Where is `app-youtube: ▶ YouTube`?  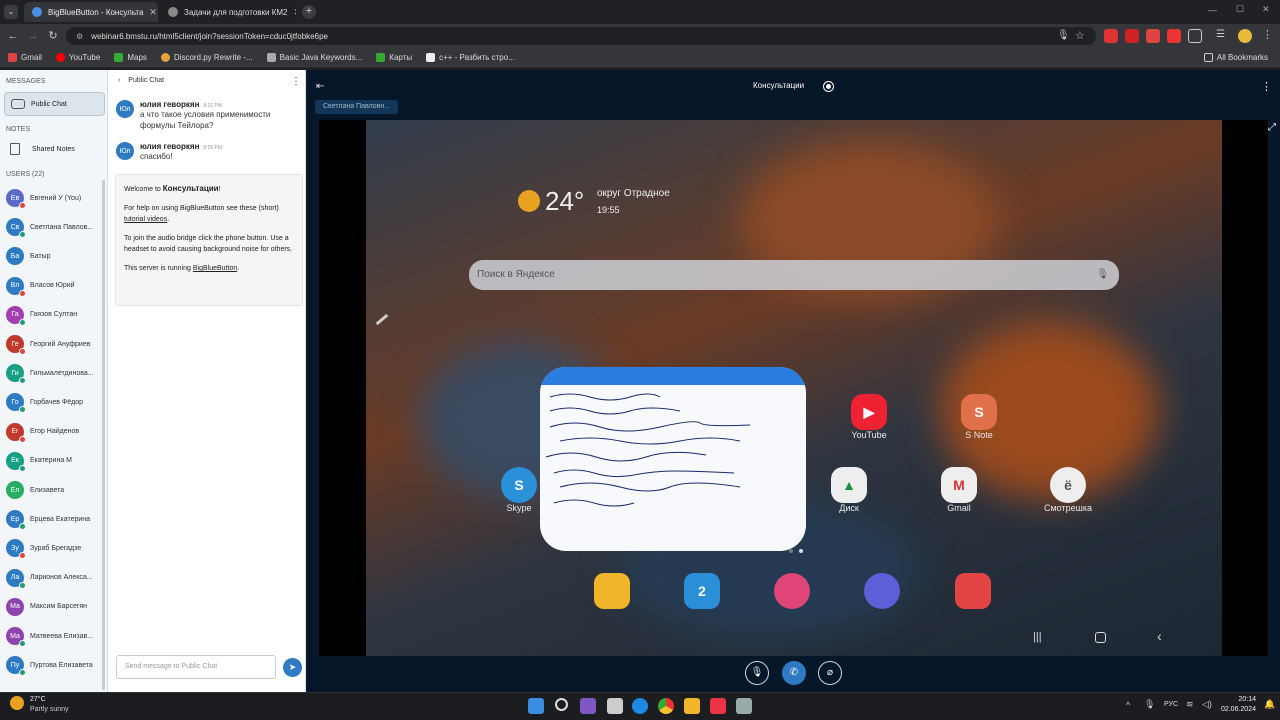 app-youtube: ▶ YouTube is located at coordinates (869, 417).